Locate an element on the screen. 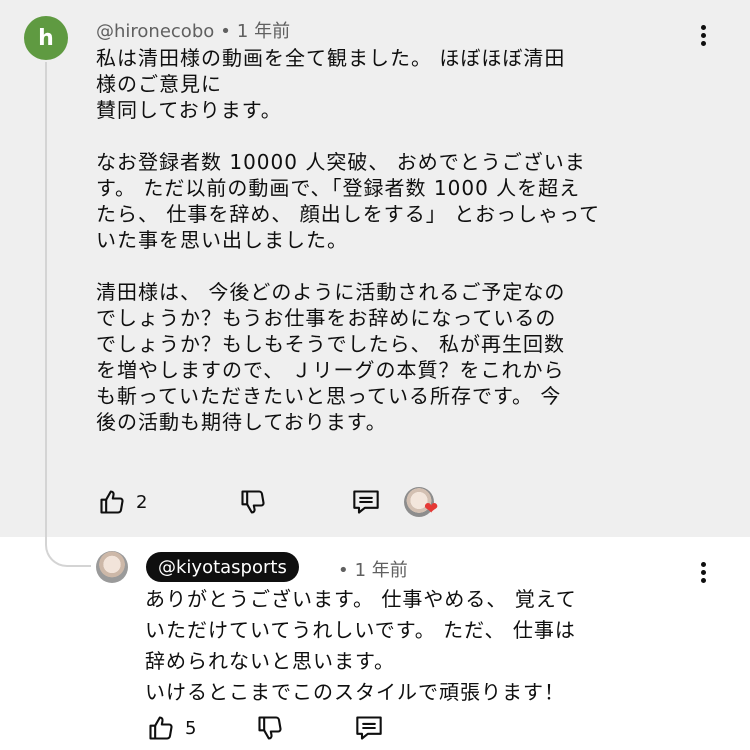 This screenshot has height=750, width=750. creator-author-badge: @kiyotasports is located at coordinates (222, 567).